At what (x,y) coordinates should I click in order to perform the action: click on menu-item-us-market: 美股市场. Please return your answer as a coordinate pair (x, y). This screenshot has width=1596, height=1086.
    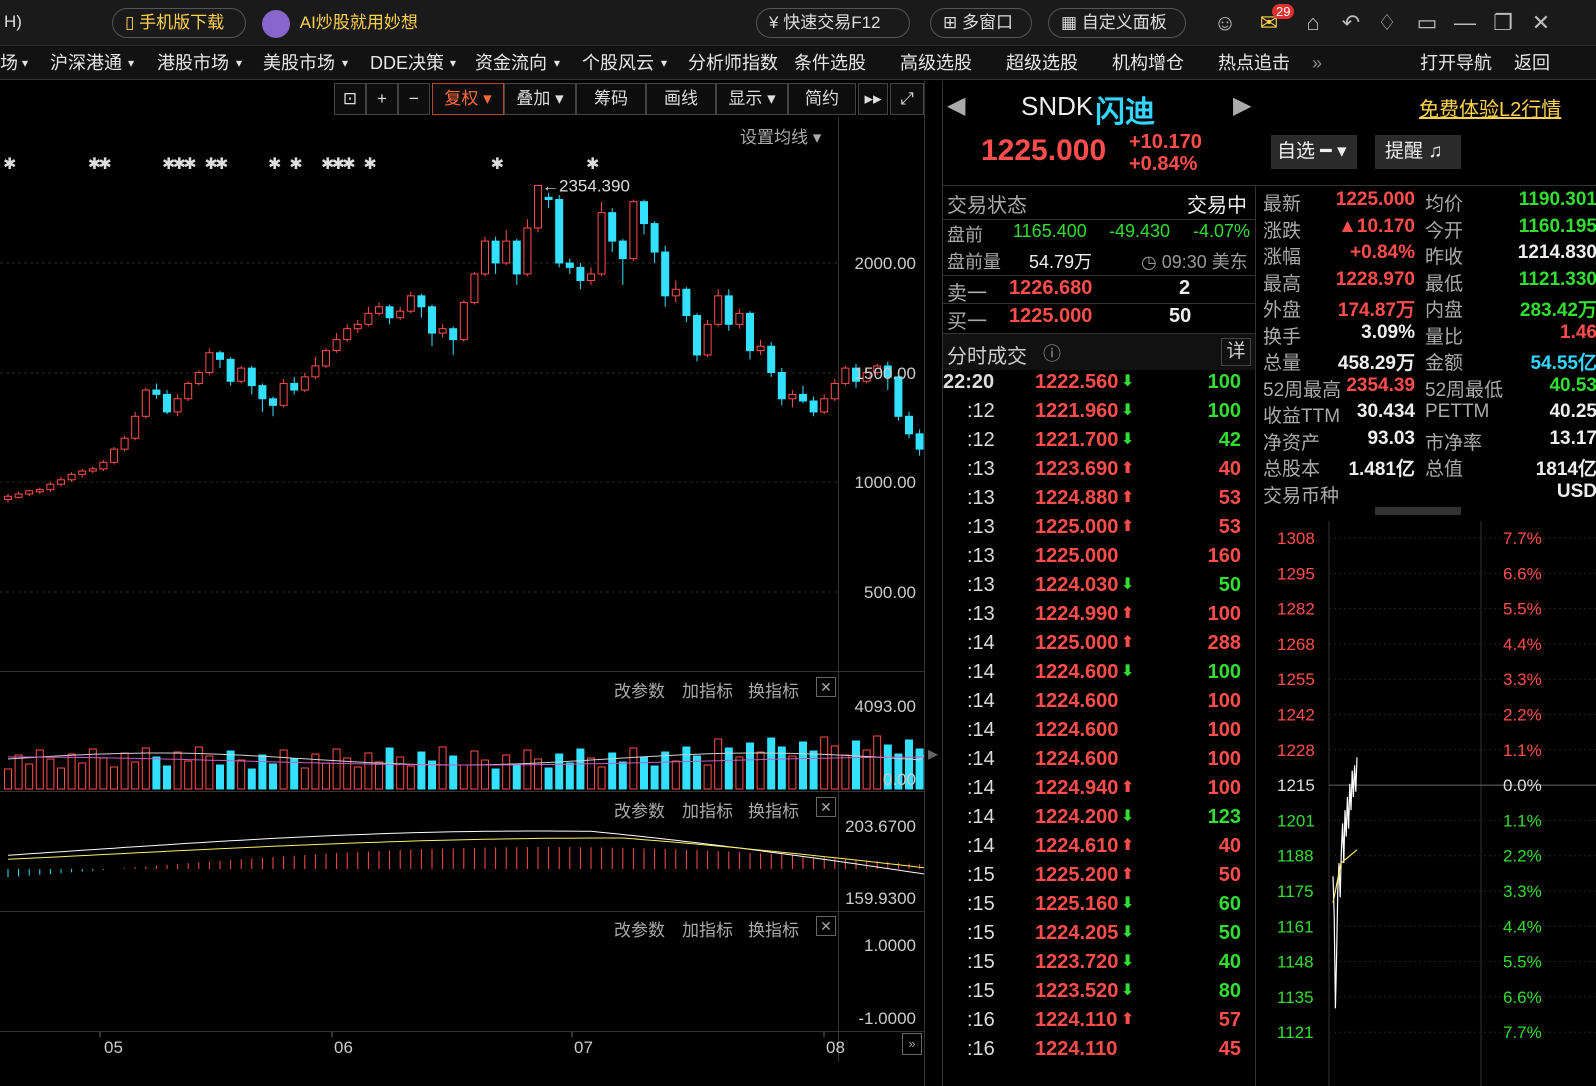
    Looking at the image, I should click on (299, 63).